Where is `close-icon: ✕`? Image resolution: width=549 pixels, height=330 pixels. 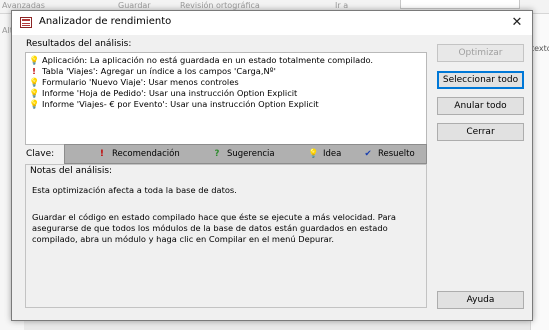 close-icon: ✕ is located at coordinates (517, 23).